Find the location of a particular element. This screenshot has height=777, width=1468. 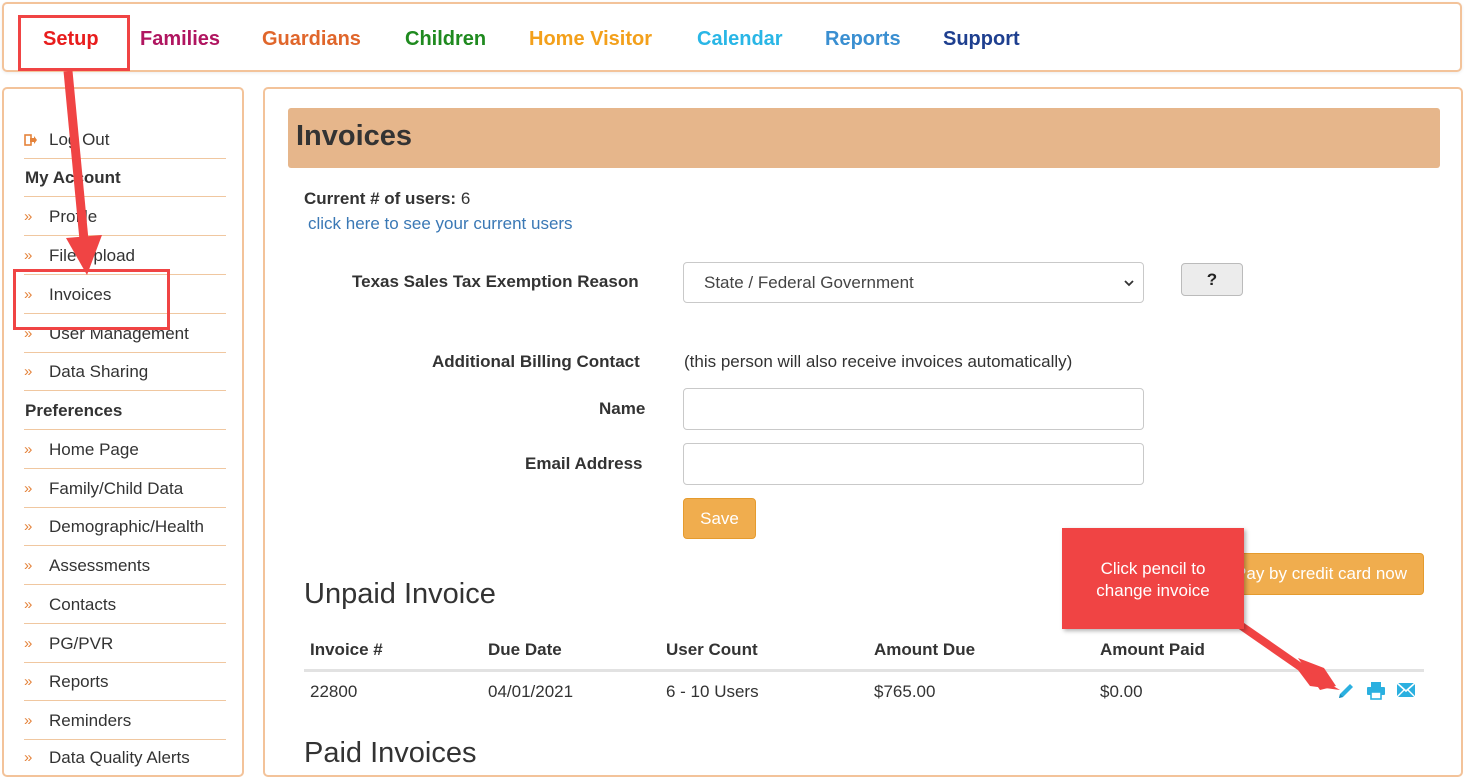

annotation-callout-text: Click pencil to change invoice is located at coordinates (1153, 580).